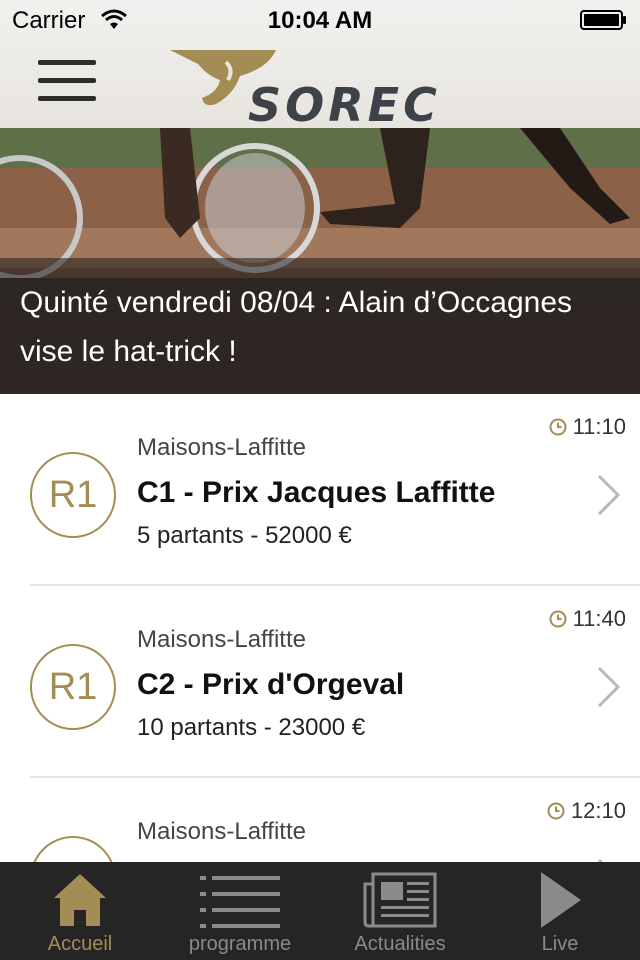 The image size is (640, 960). I want to click on status-time: 10:04 AM, so click(320, 20).